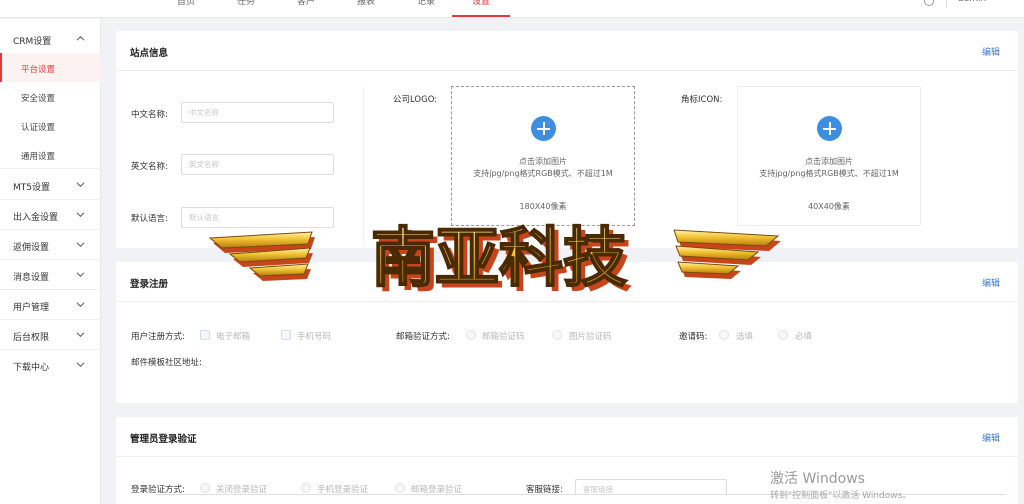 The image size is (1024, 504). Describe the element at coordinates (590, 337) in the screenshot. I see `image-code-label: 图片验证码` at that location.